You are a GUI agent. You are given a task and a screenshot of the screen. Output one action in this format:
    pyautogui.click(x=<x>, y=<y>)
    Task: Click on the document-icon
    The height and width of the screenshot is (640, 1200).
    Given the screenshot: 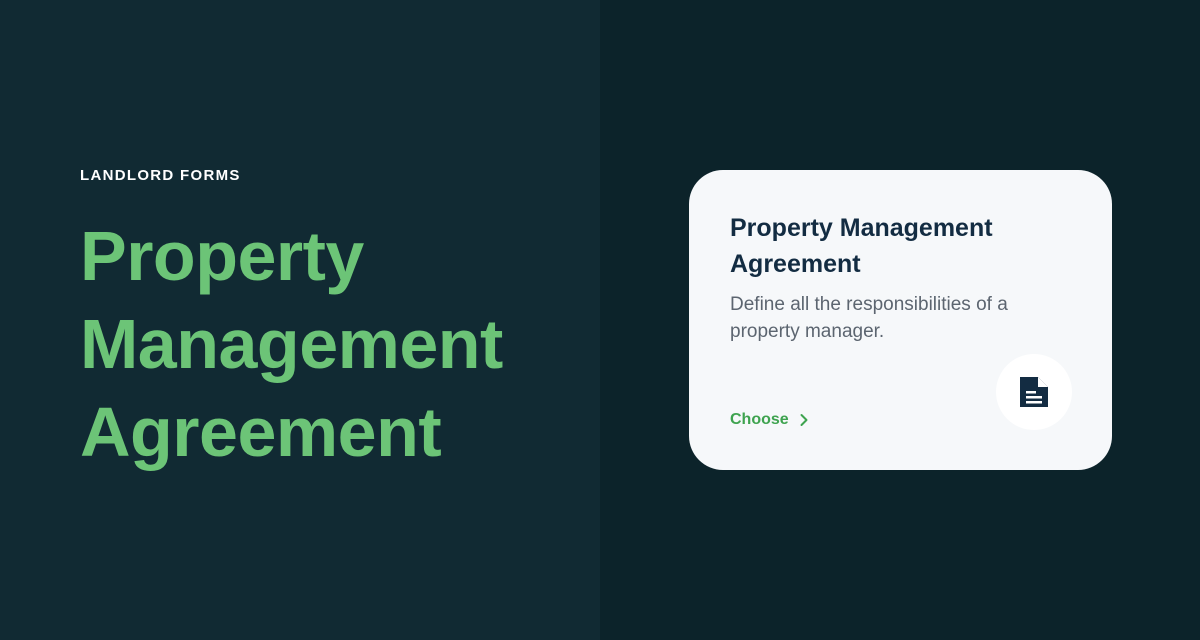 What is the action you would take?
    pyautogui.click(x=1034, y=392)
    